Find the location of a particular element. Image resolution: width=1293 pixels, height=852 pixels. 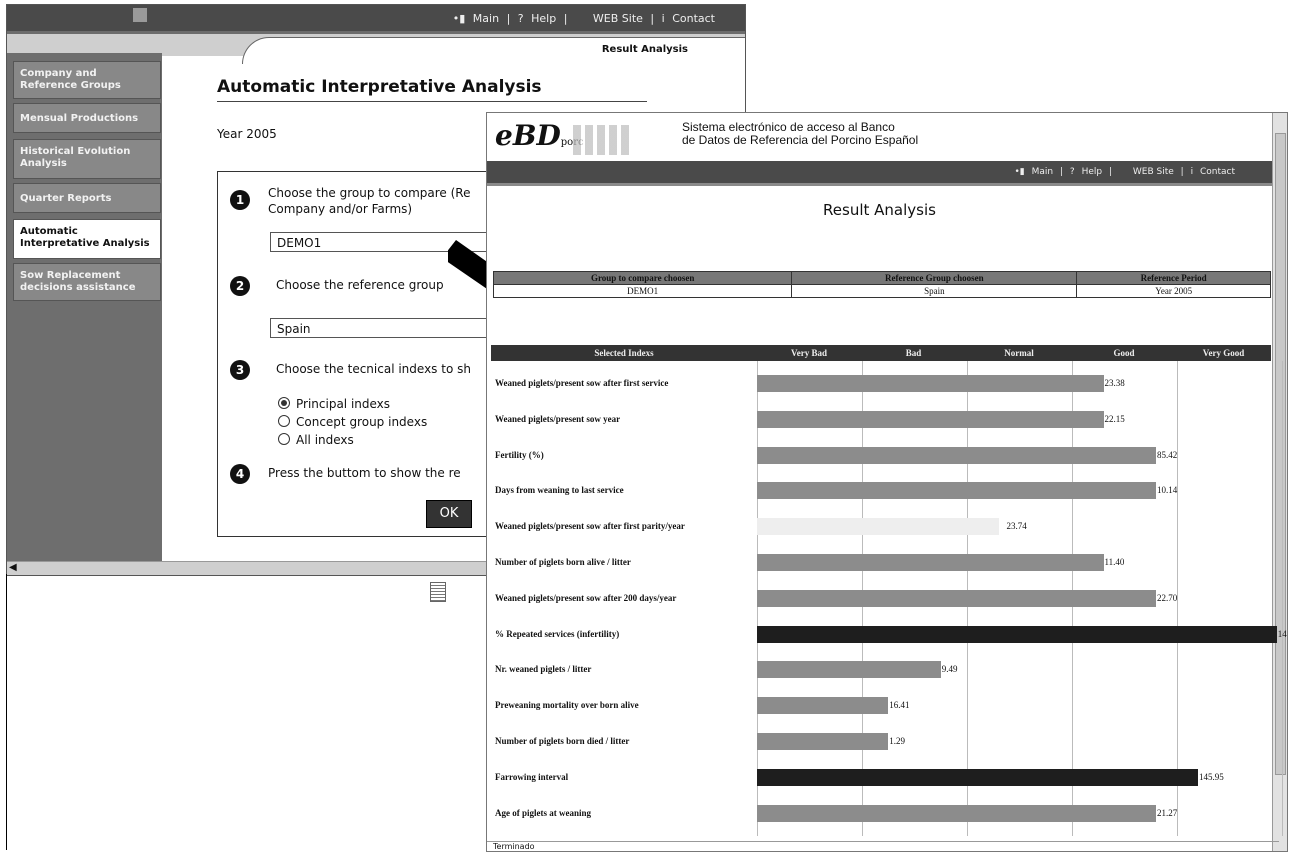

vertical-scrollbar is located at coordinates (1279, 482).